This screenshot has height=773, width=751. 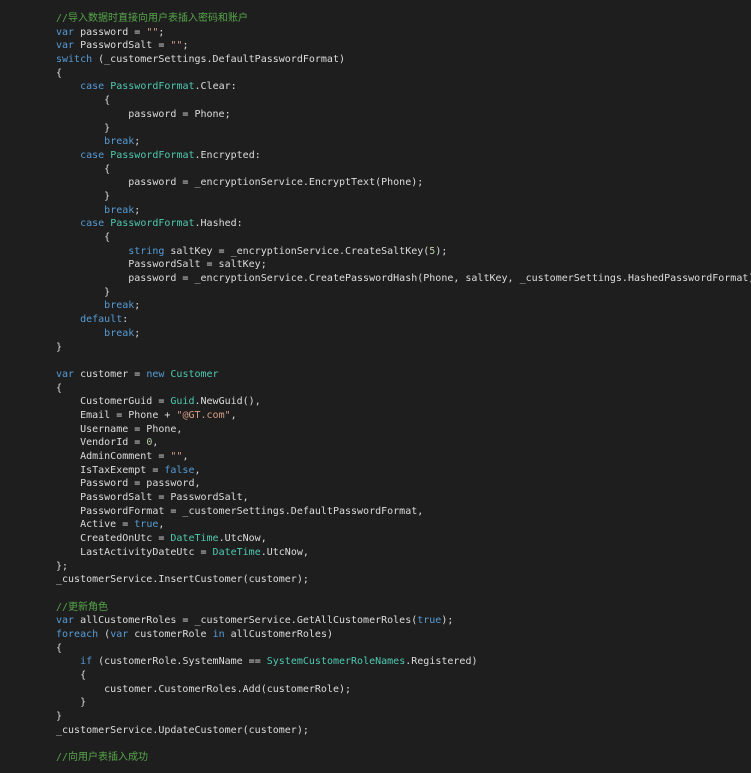 What do you see at coordinates (176, 456) in the screenshot?
I see `string-token: ""` at bounding box center [176, 456].